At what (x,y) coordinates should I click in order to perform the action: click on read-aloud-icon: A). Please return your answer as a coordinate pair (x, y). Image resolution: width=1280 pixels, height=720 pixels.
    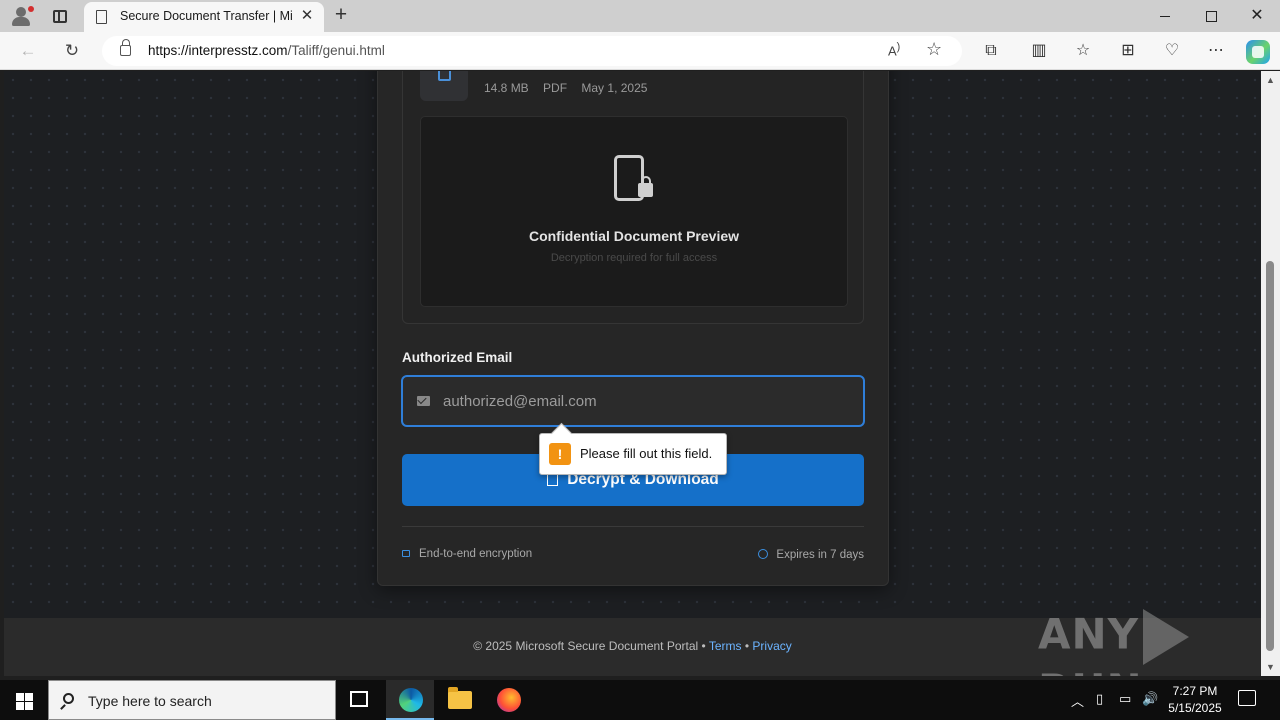
    Looking at the image, I should click on (894, 49).